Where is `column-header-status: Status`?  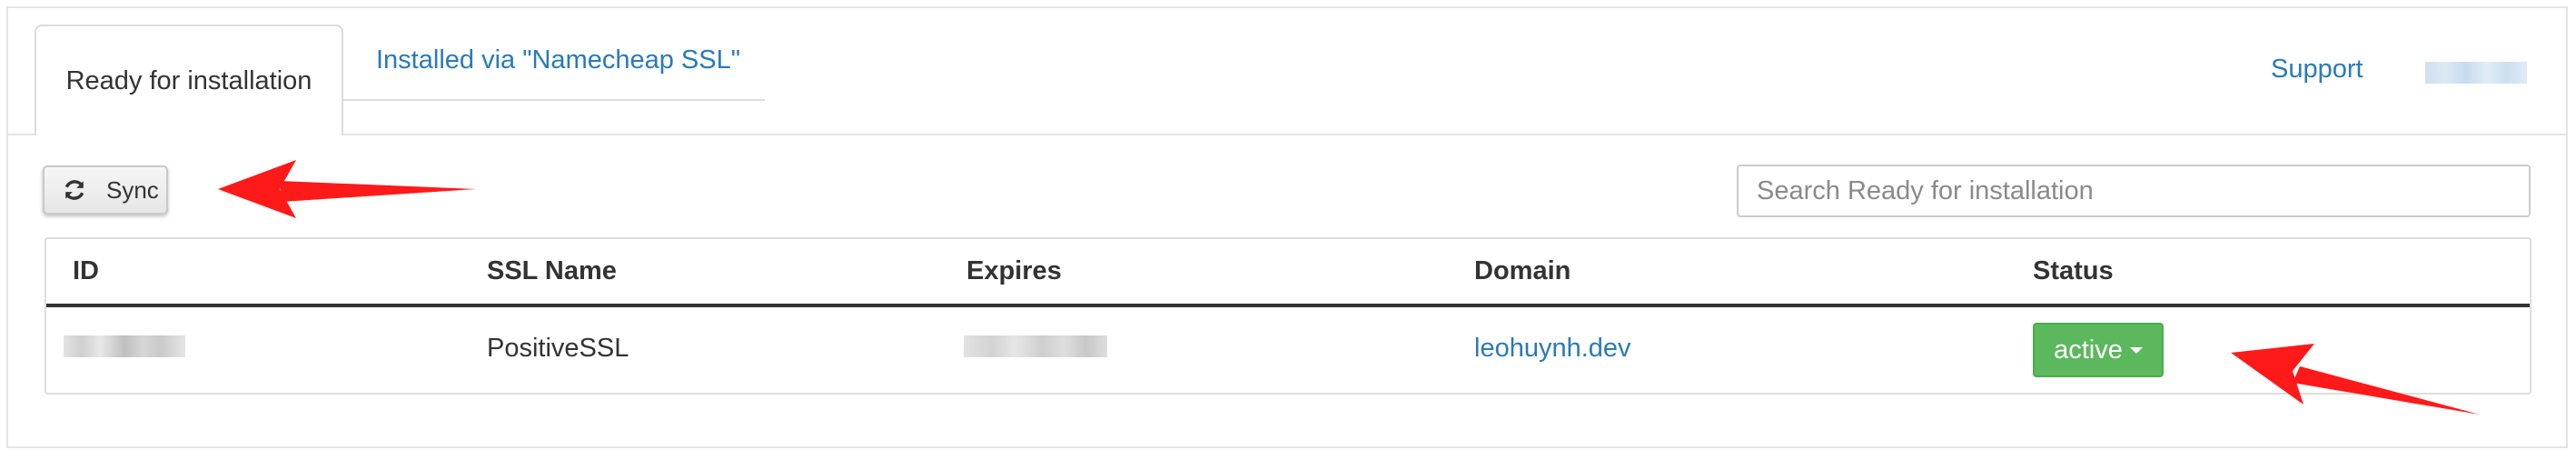 column-header-status: Status is located at coordinates (2073, 271).